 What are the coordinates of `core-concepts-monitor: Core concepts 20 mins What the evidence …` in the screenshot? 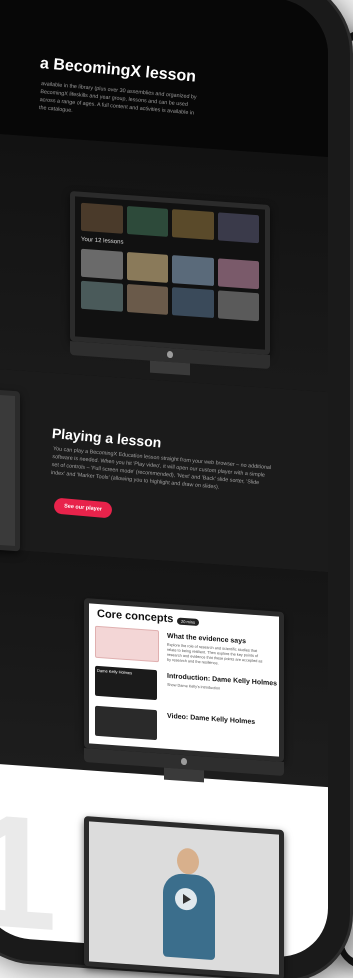 It's located at (184, 690).